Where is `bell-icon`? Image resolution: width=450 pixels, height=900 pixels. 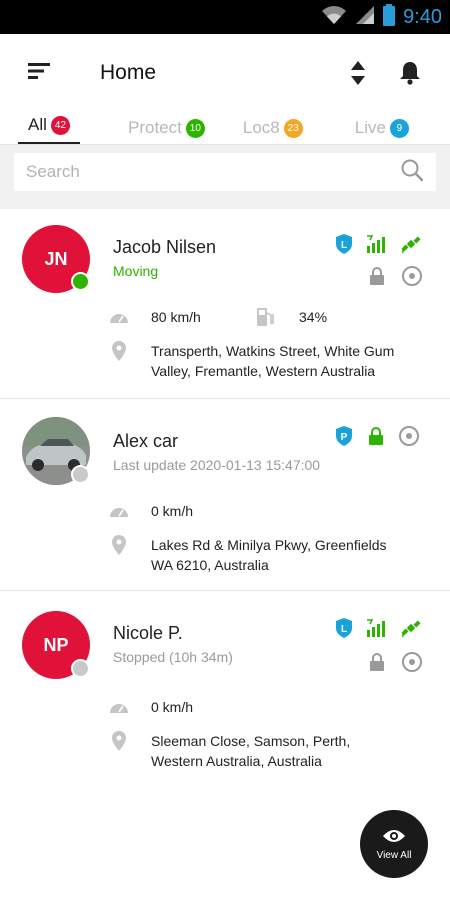 bell-icon is located at coordinates (410, 73).